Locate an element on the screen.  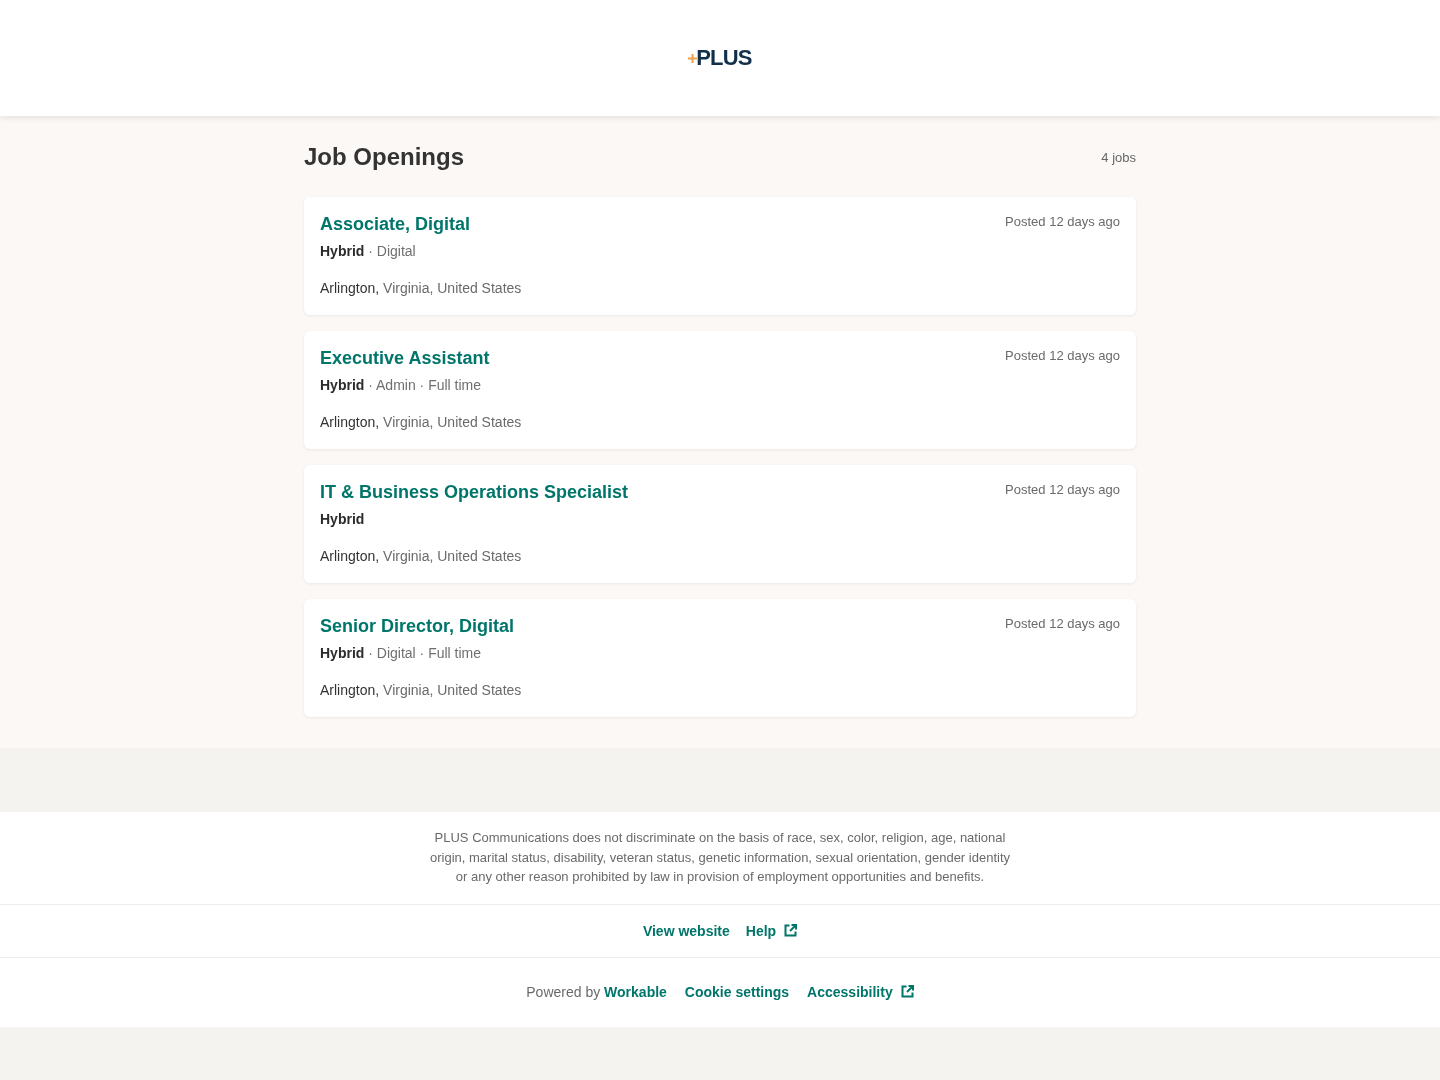
equal-opportunity-notice: PLUS Communications does not discriminate on the basis of race, sex, color, religion, age, national origin, marital status, disability, veteran status, genetic information, sexual orientation, gender identity or any other reason prohibited by law in provision of employment opportunities and benefits. is located at coordinates (720, 857).